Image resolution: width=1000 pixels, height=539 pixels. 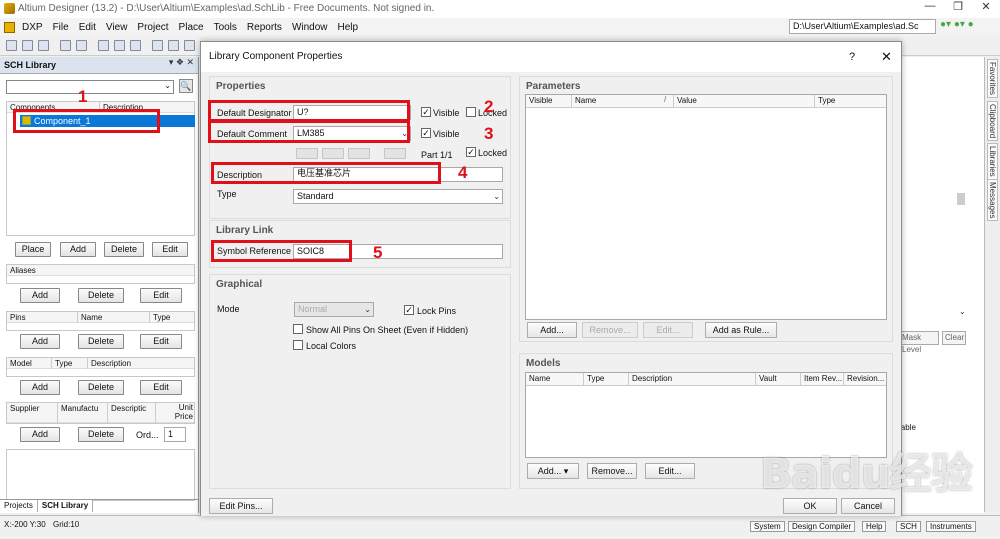 What do you see at coordinates (886, 57) in the screenshot?
I see `close-icon: ✕` at bounding box center [886, 57].